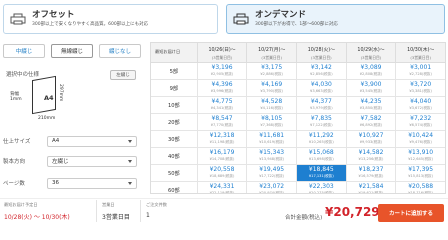 Image resolution: width=448 pixels, height=240 pixels. Describe the element at coordinates (321, 187) in the screenshot. I see `price-cell: ¥22,303 ¥20,275(税抜)` at that location.